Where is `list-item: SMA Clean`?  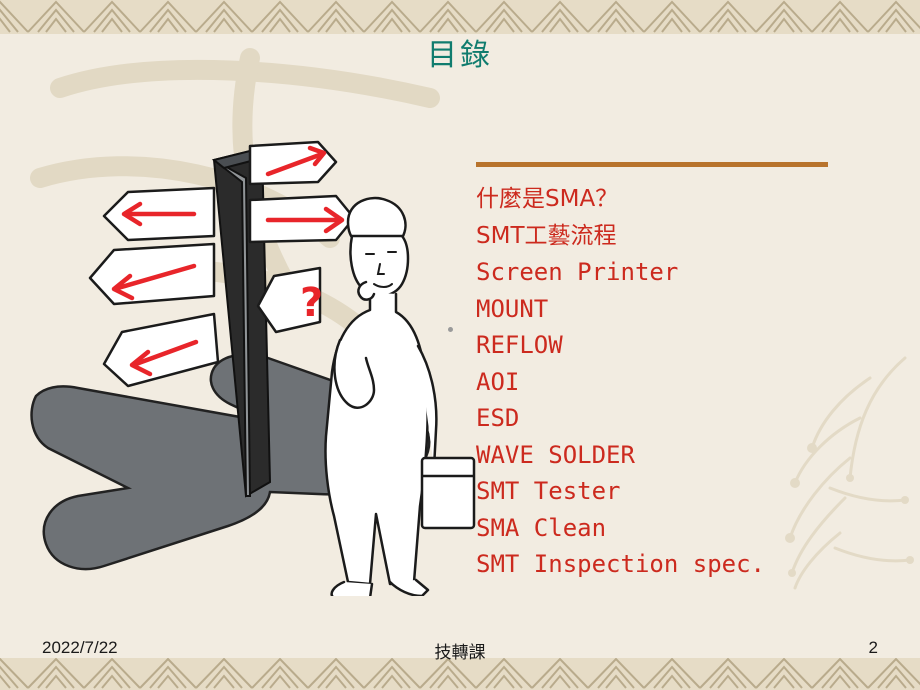 list-item: SMA Clean is located at coordinates (652, 528).